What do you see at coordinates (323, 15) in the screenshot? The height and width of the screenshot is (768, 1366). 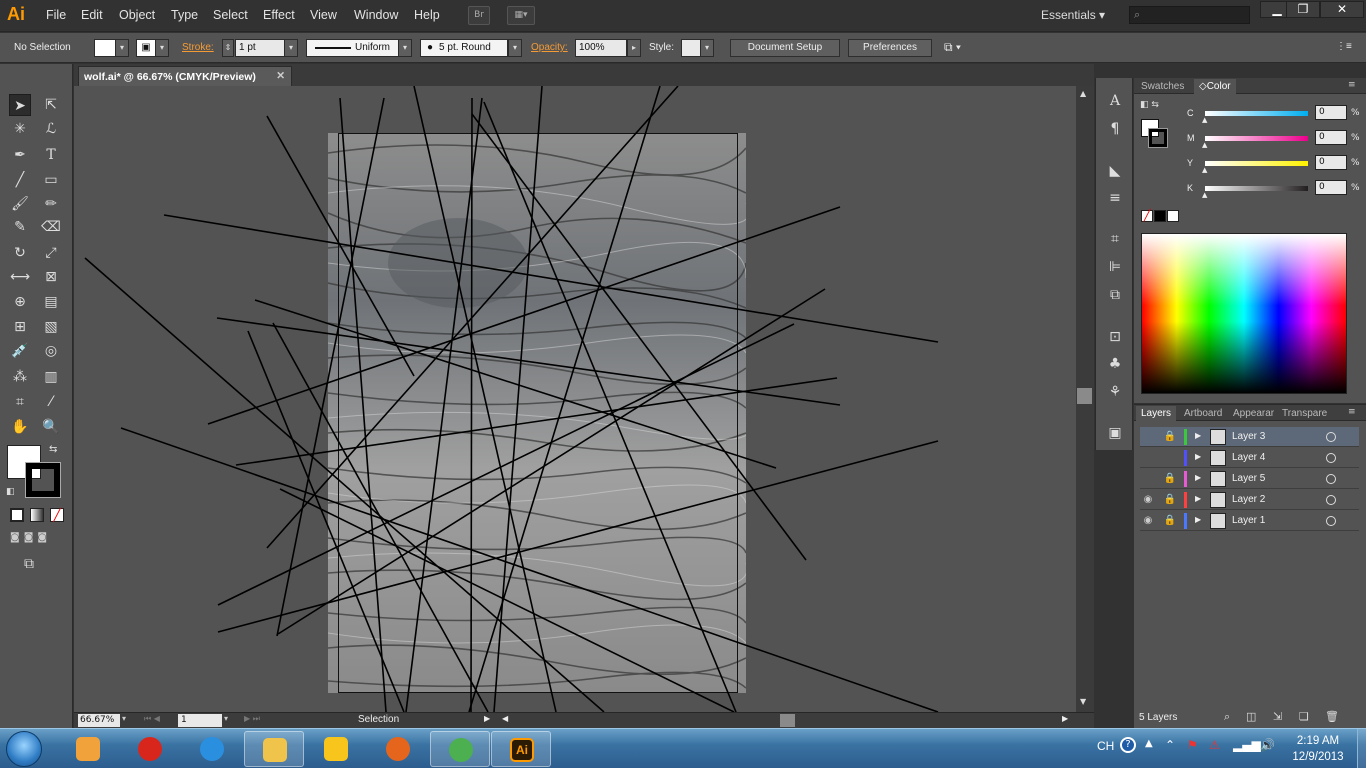 I see `menu-view: View` at bounding box center [323, 15].